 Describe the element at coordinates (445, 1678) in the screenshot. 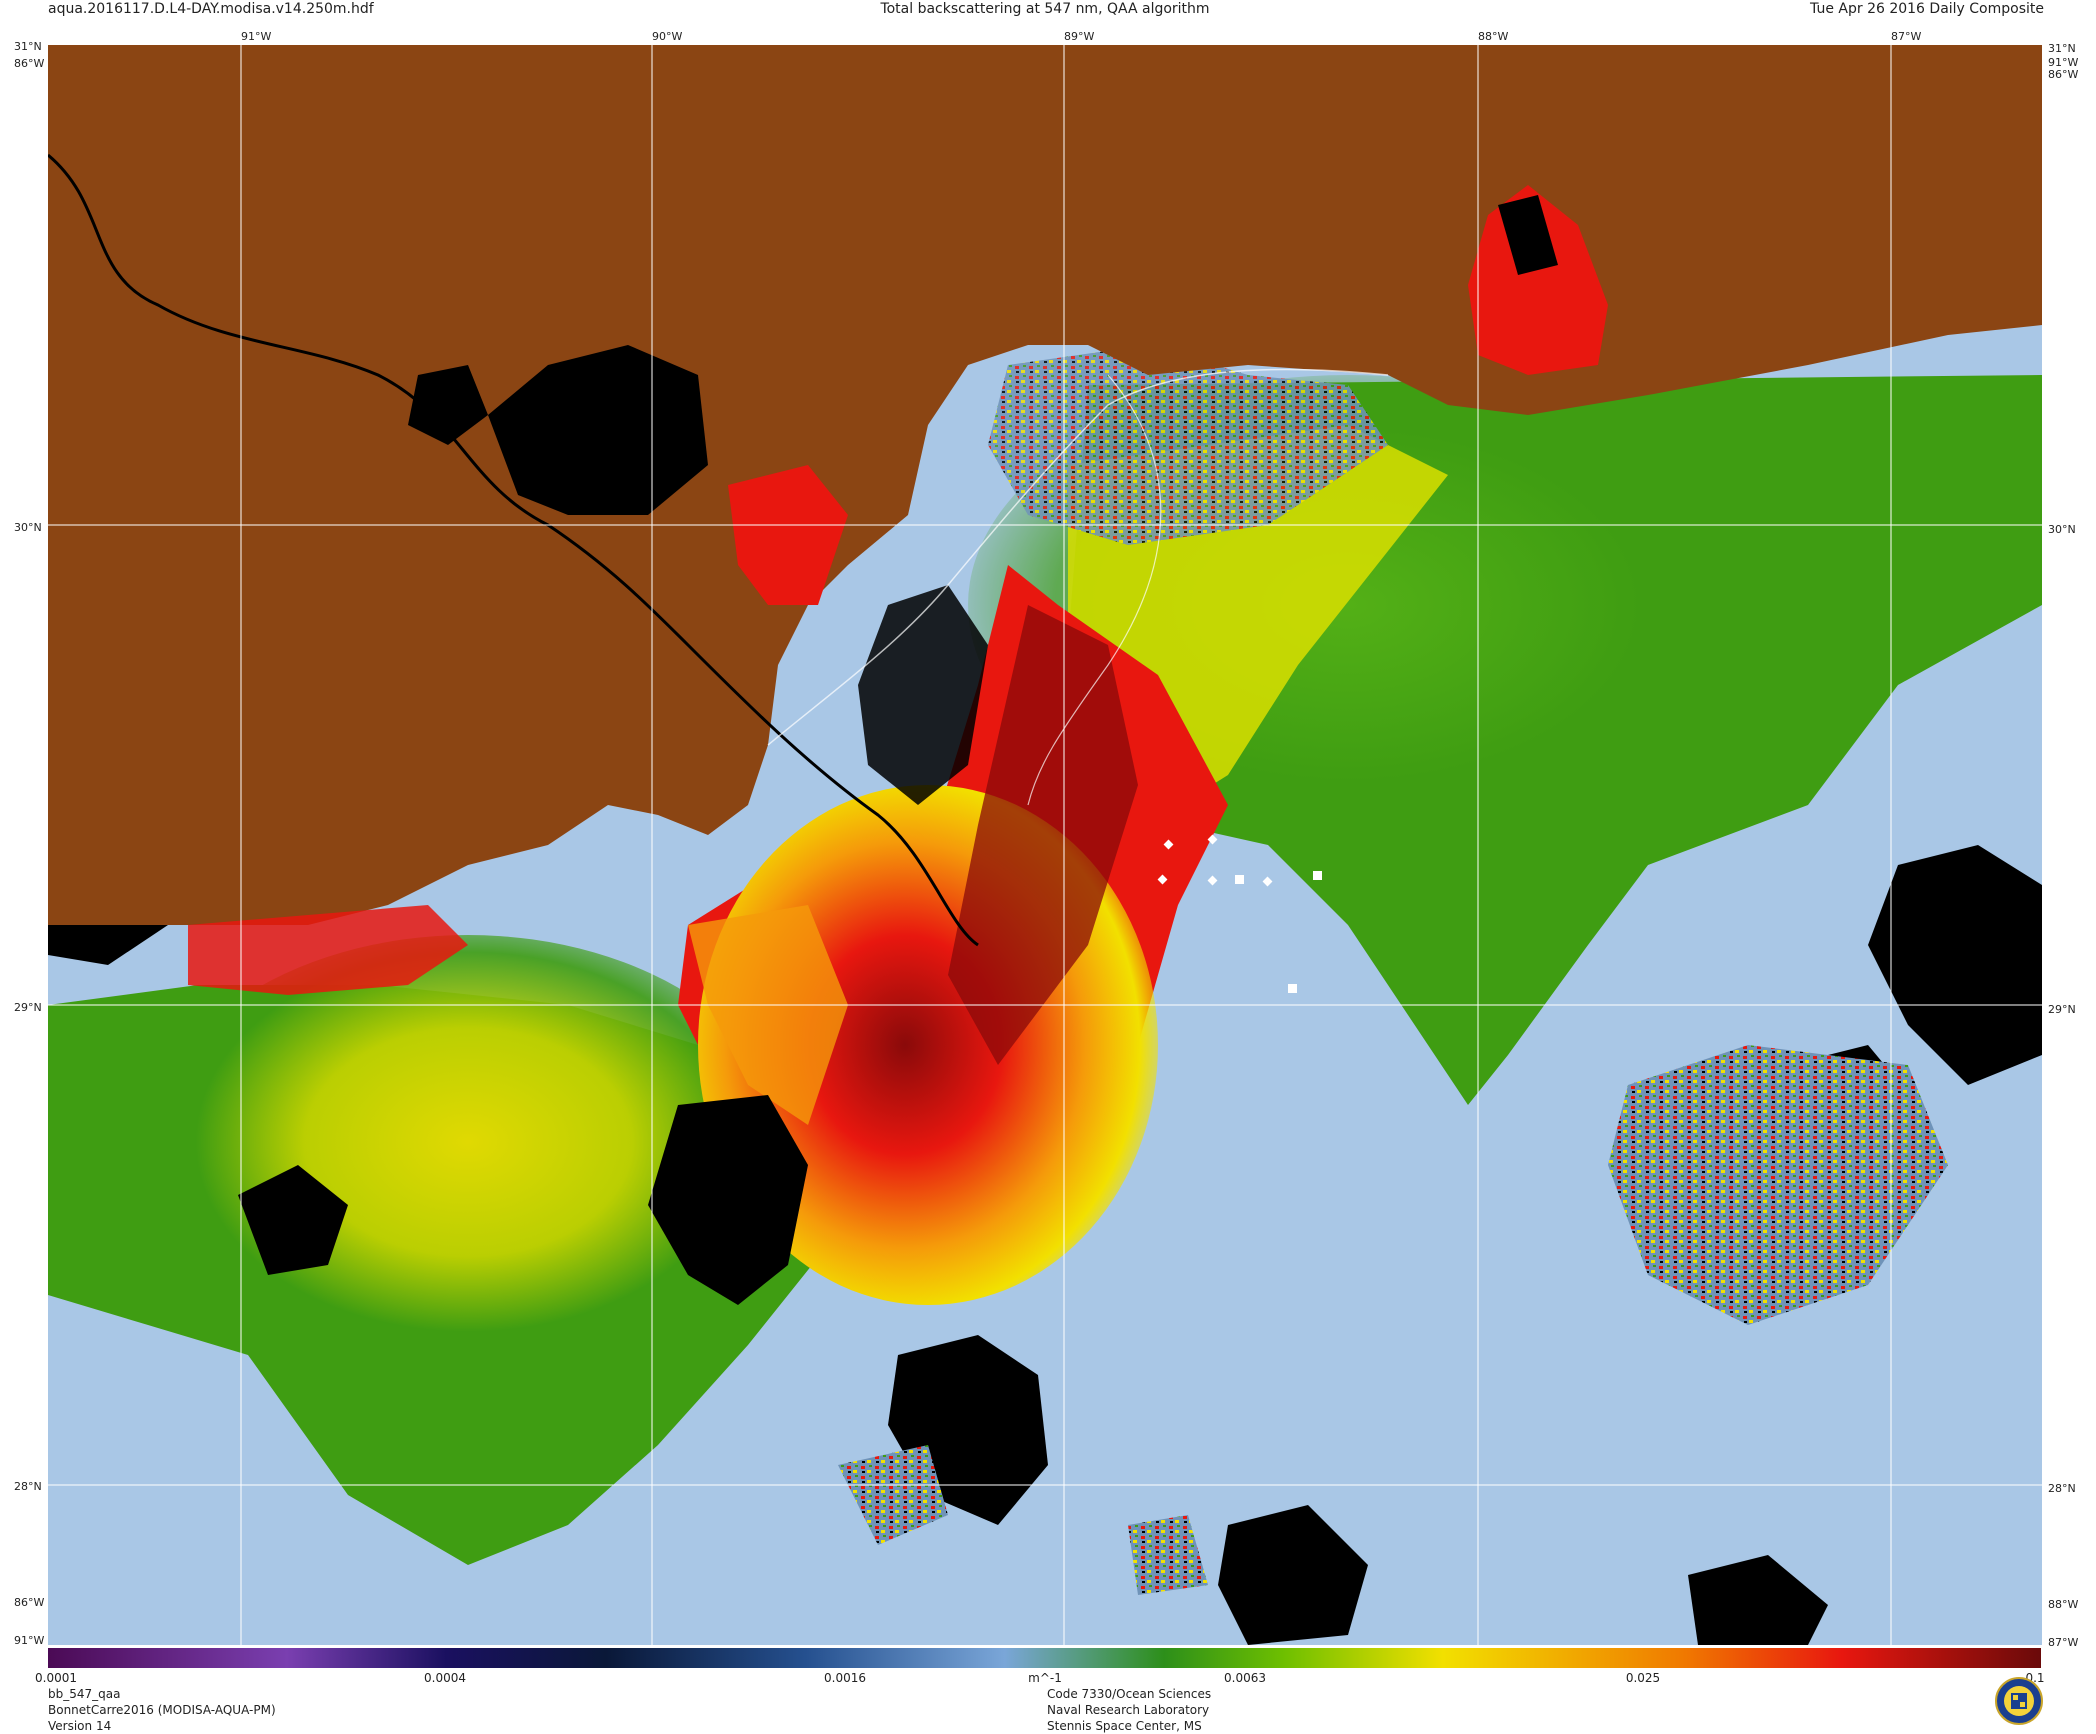

I see `colorbar-tick-0.0004: 0.0004` at that location.